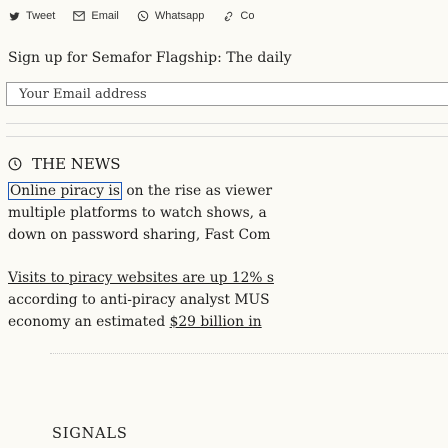  I want to click on news-paragraph-1-line-1: Online piracy is on the rise as viewer, so click(140, 191).